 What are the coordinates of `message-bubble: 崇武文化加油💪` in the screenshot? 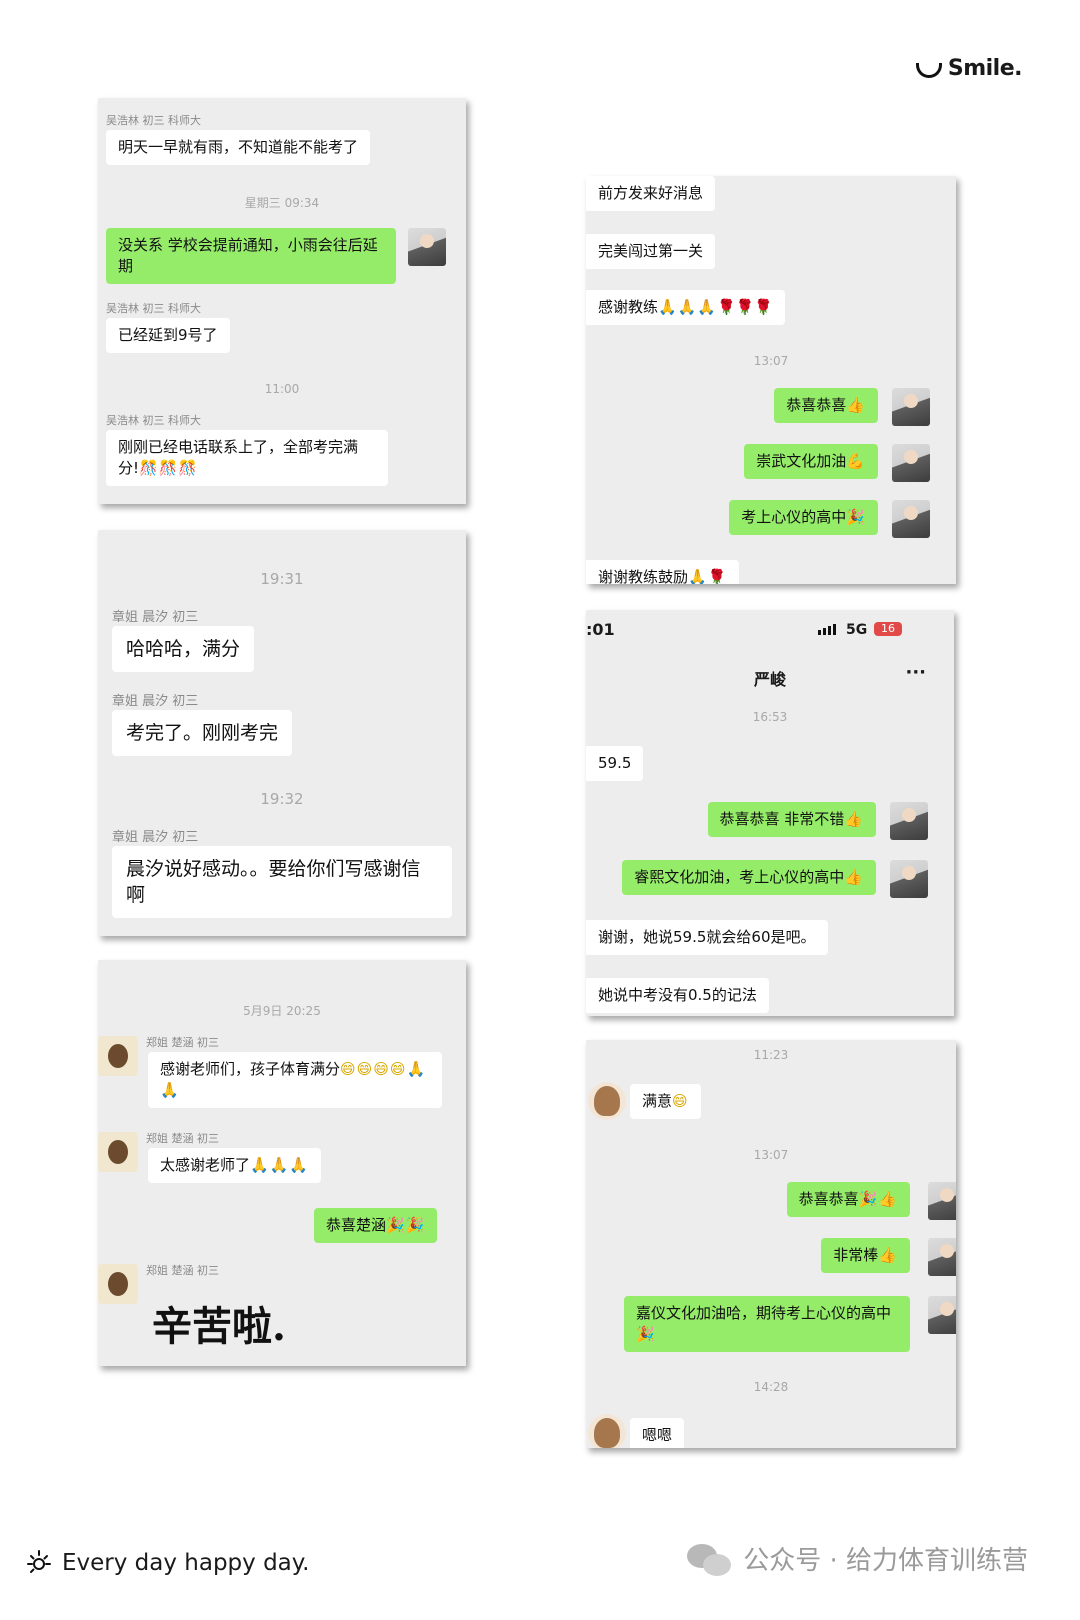 It's located at (811, 461).